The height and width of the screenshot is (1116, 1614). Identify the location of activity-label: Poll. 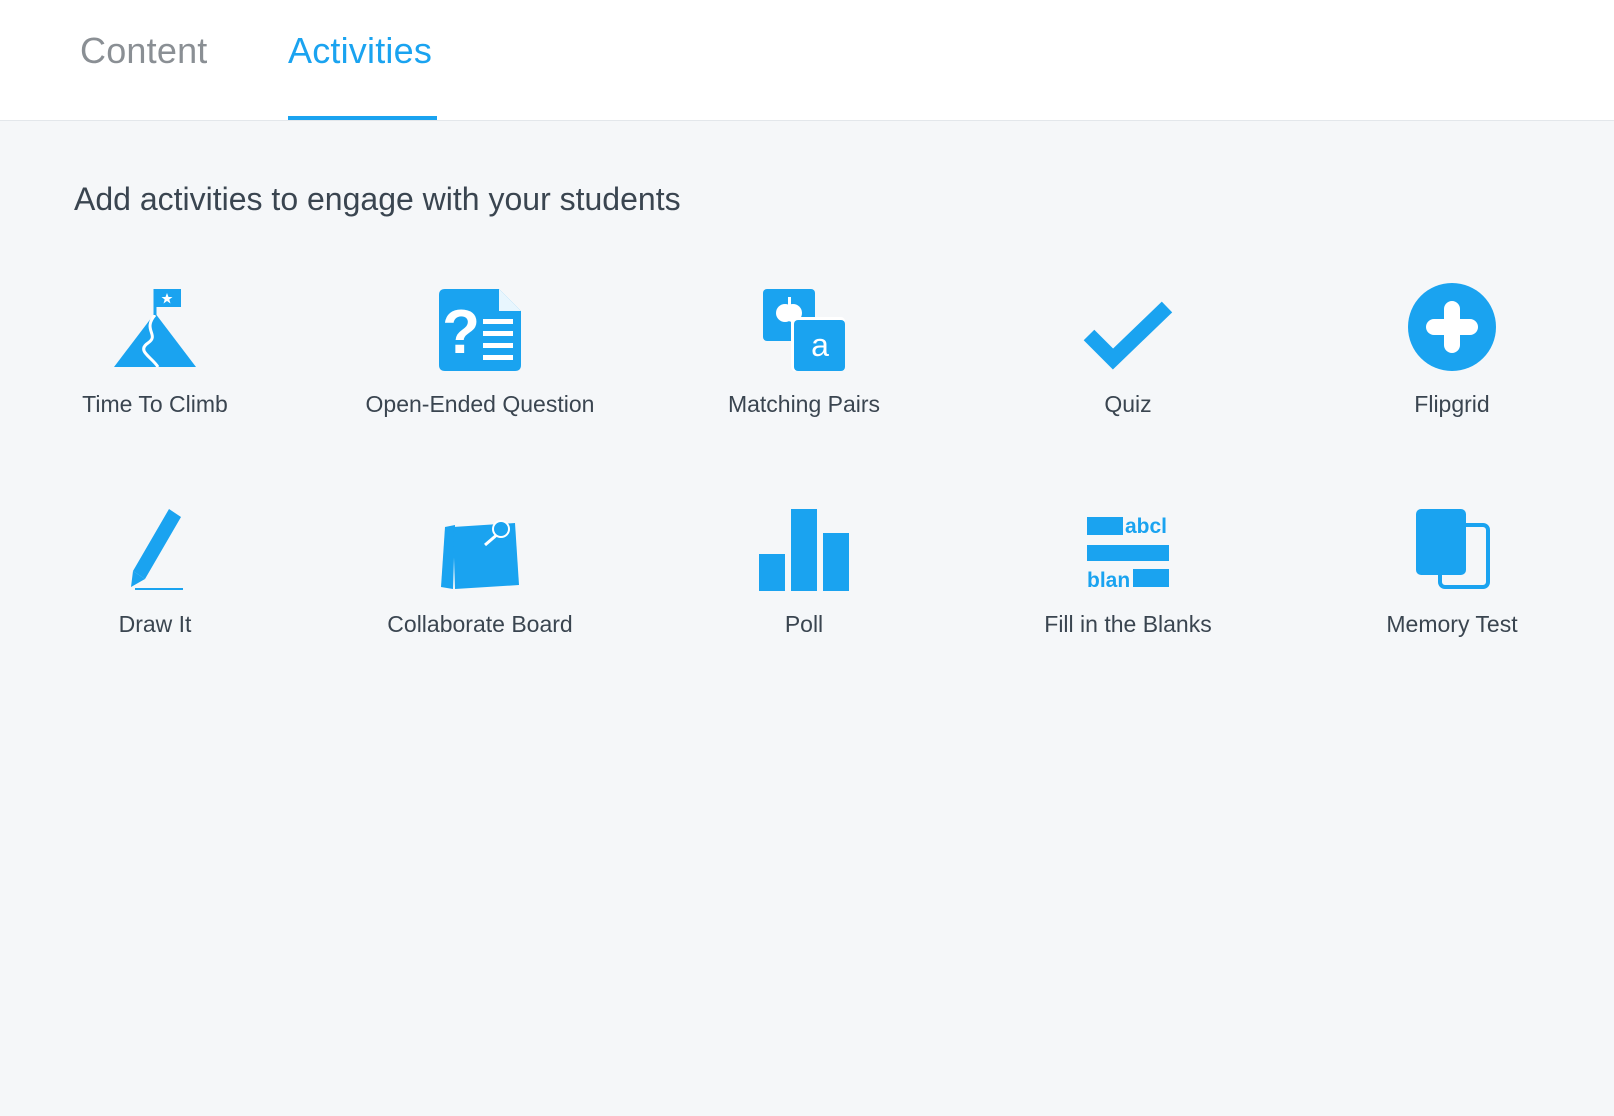
(804, 624).